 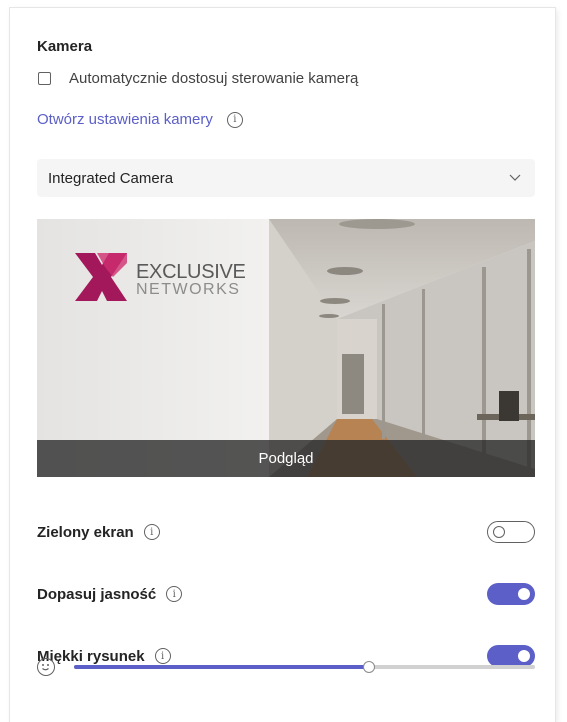 What do you see at coordinates (44, 78) in the screenshot?
I see `auto-adjust-checkbox` at bounding box center [44, 78].